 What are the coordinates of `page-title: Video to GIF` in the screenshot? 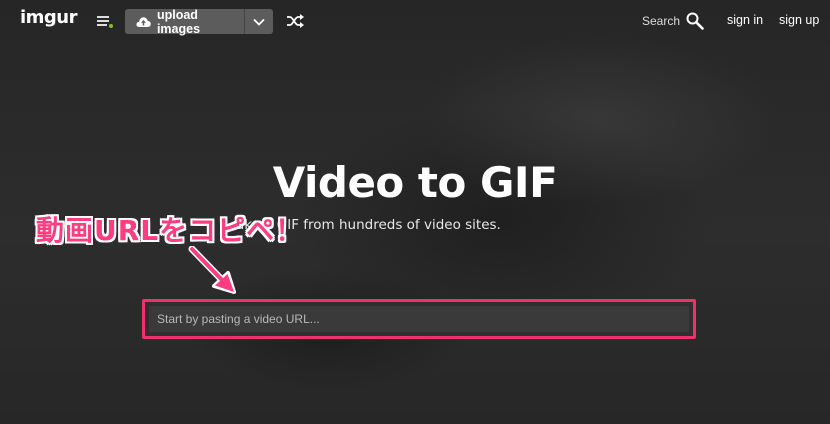 It's located at (415, 182).